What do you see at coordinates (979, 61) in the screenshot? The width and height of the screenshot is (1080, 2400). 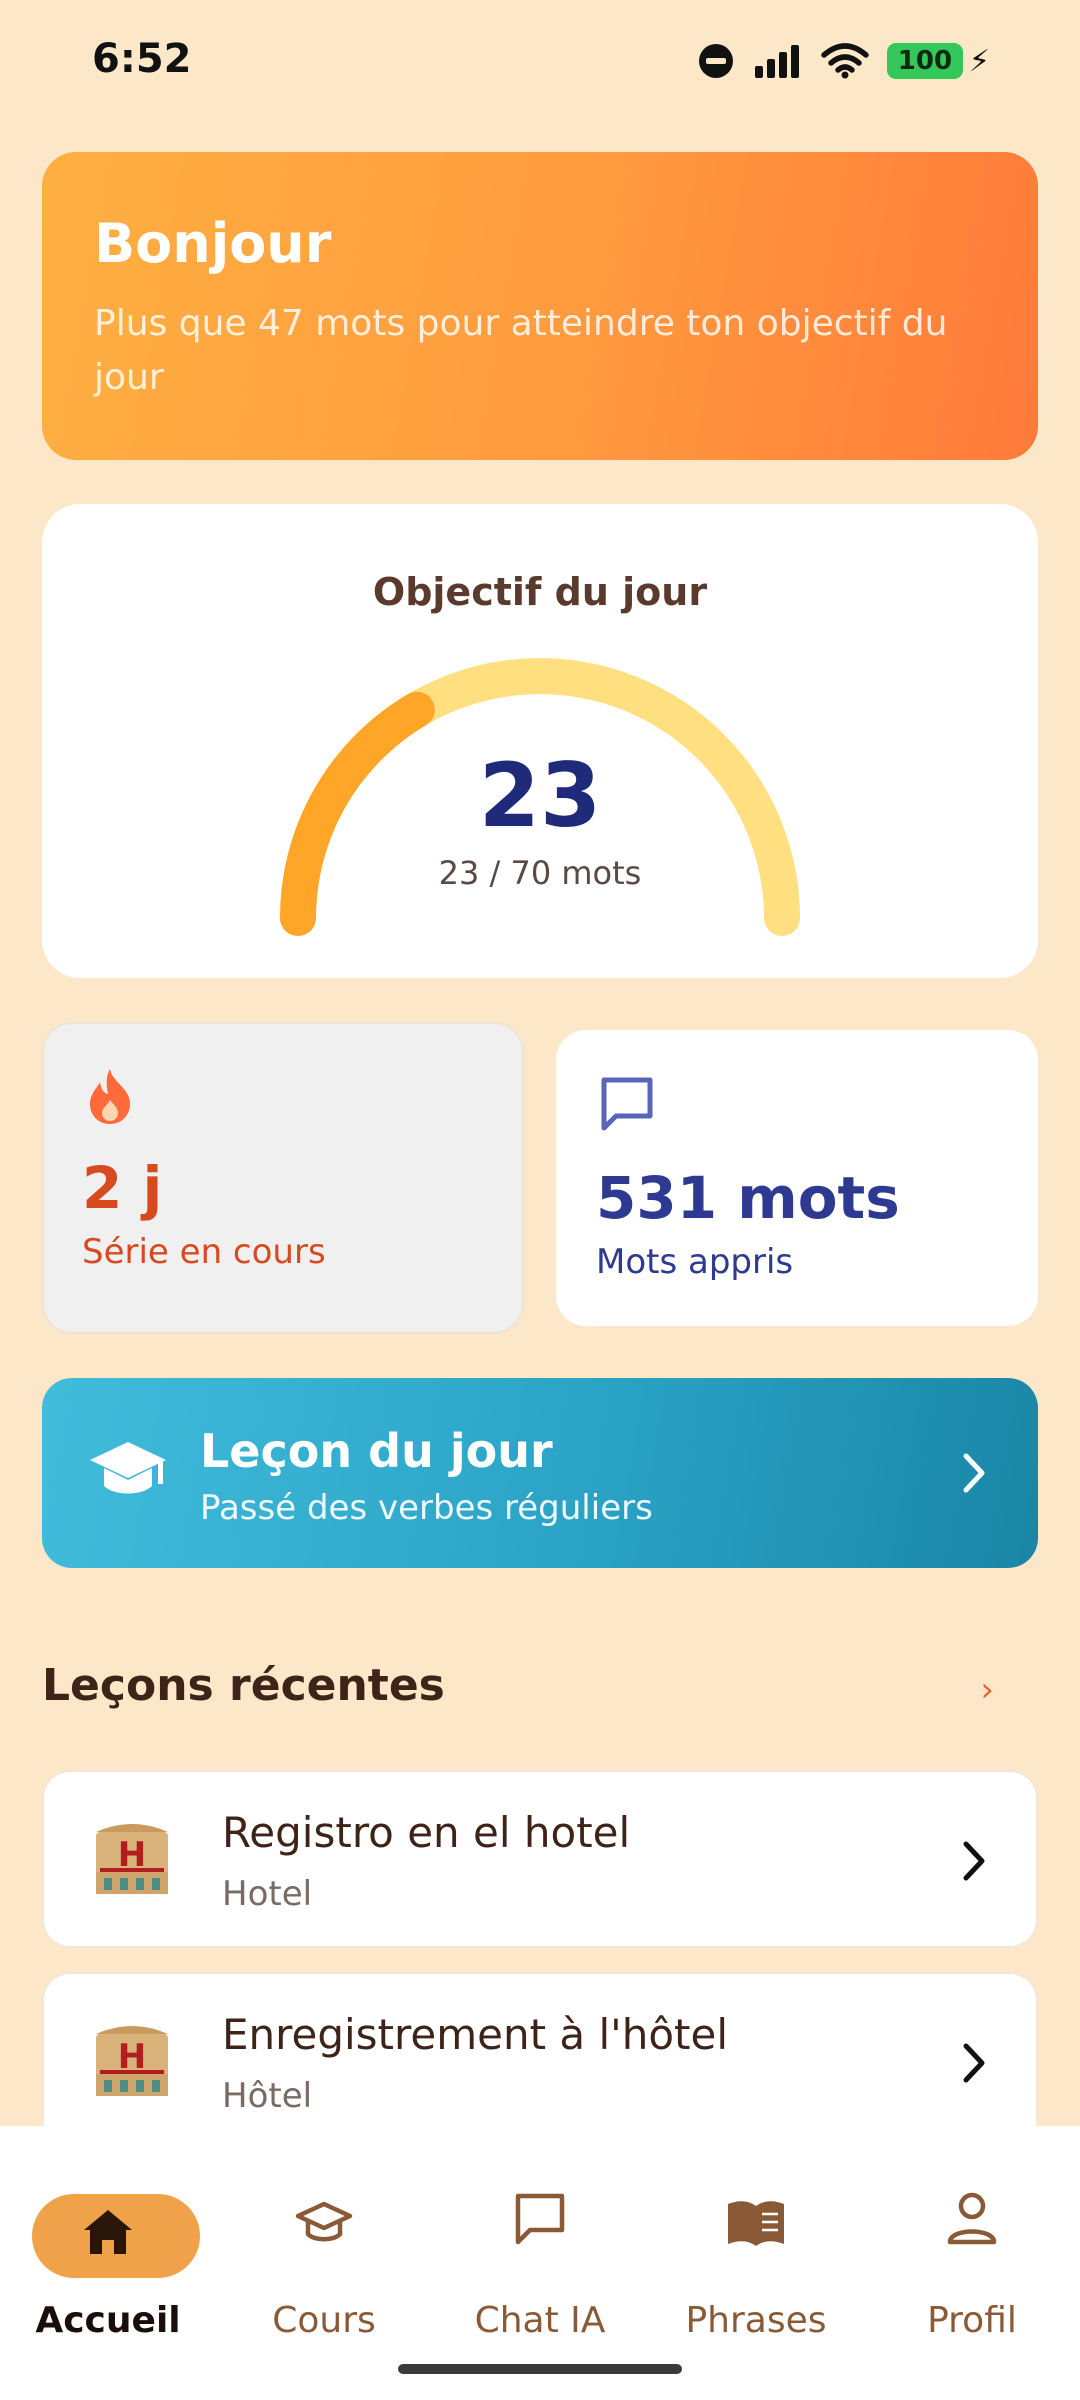 I see `charging-bolt-icon: ⚡` at bounding box center [979, 61].